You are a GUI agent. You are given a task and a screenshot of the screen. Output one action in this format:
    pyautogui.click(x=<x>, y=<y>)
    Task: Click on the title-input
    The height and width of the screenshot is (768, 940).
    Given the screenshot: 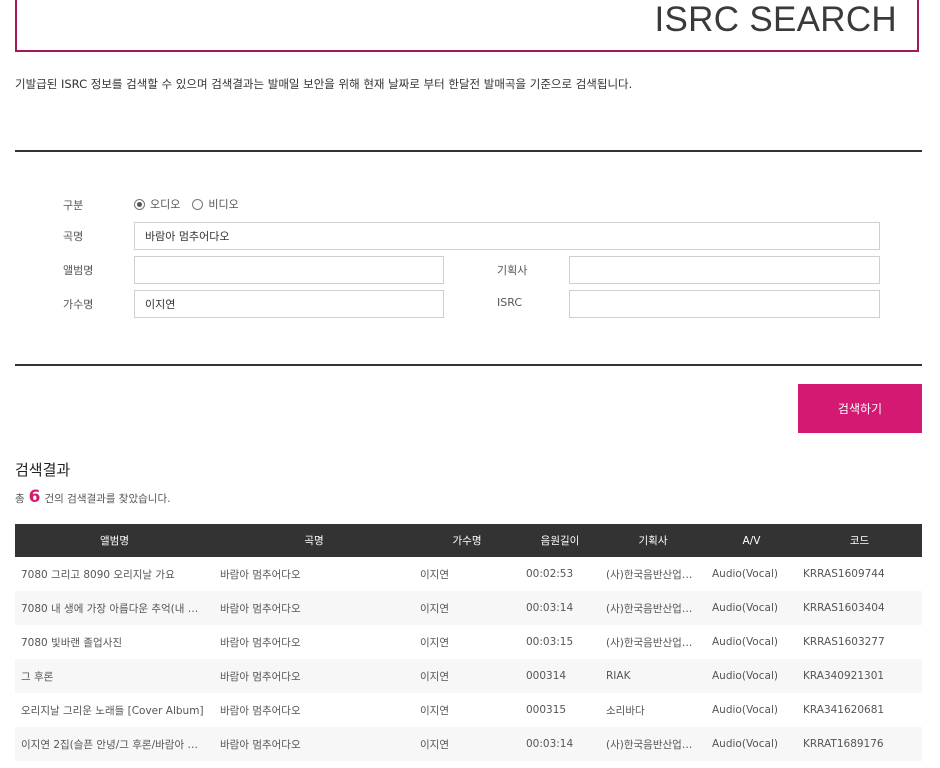 What is the action you would take?
    pyautogui.click(x=507, y=236)
    